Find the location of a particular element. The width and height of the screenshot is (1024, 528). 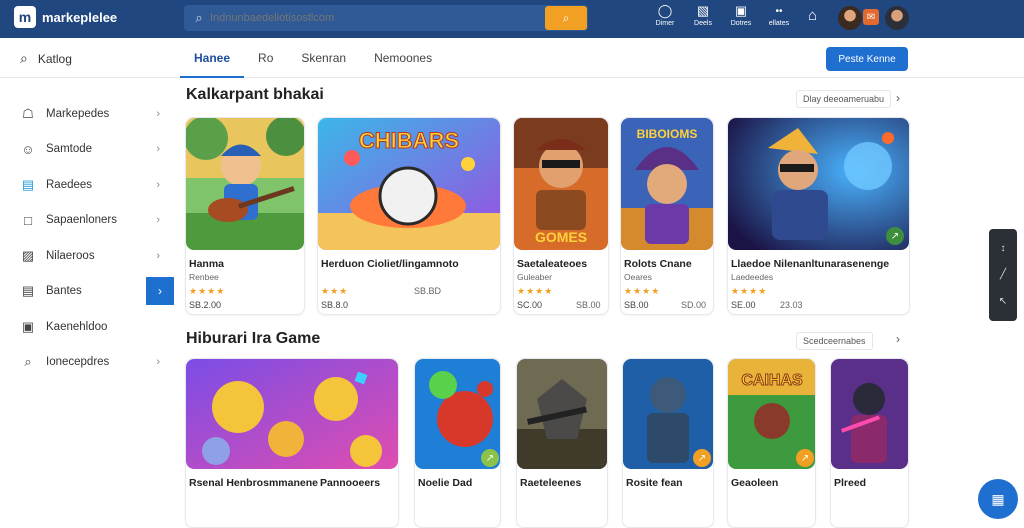

card-title: Plreed is located at coordinates (850, 483).